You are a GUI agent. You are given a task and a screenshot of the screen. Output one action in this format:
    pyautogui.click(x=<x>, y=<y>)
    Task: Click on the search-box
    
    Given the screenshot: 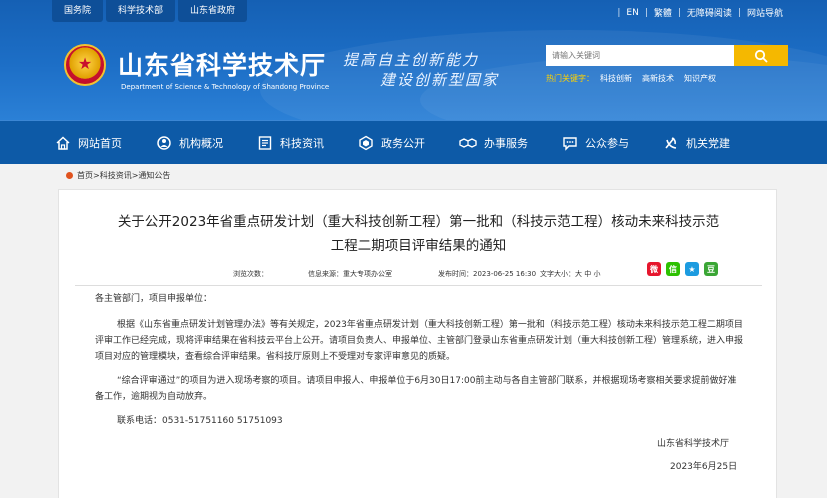 What is the action you would take?
    pyautogui.click(x=667, y=55)
    